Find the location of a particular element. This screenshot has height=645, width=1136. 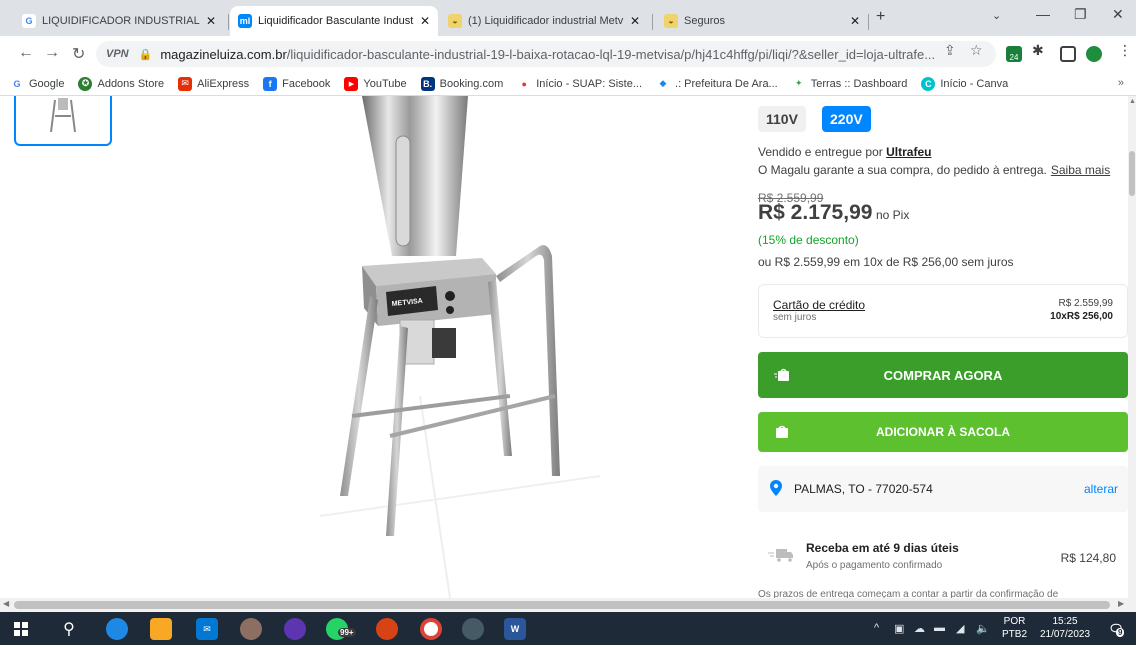

menu-kebab-icon: ⋮ is located at coordinates (1125, 50).